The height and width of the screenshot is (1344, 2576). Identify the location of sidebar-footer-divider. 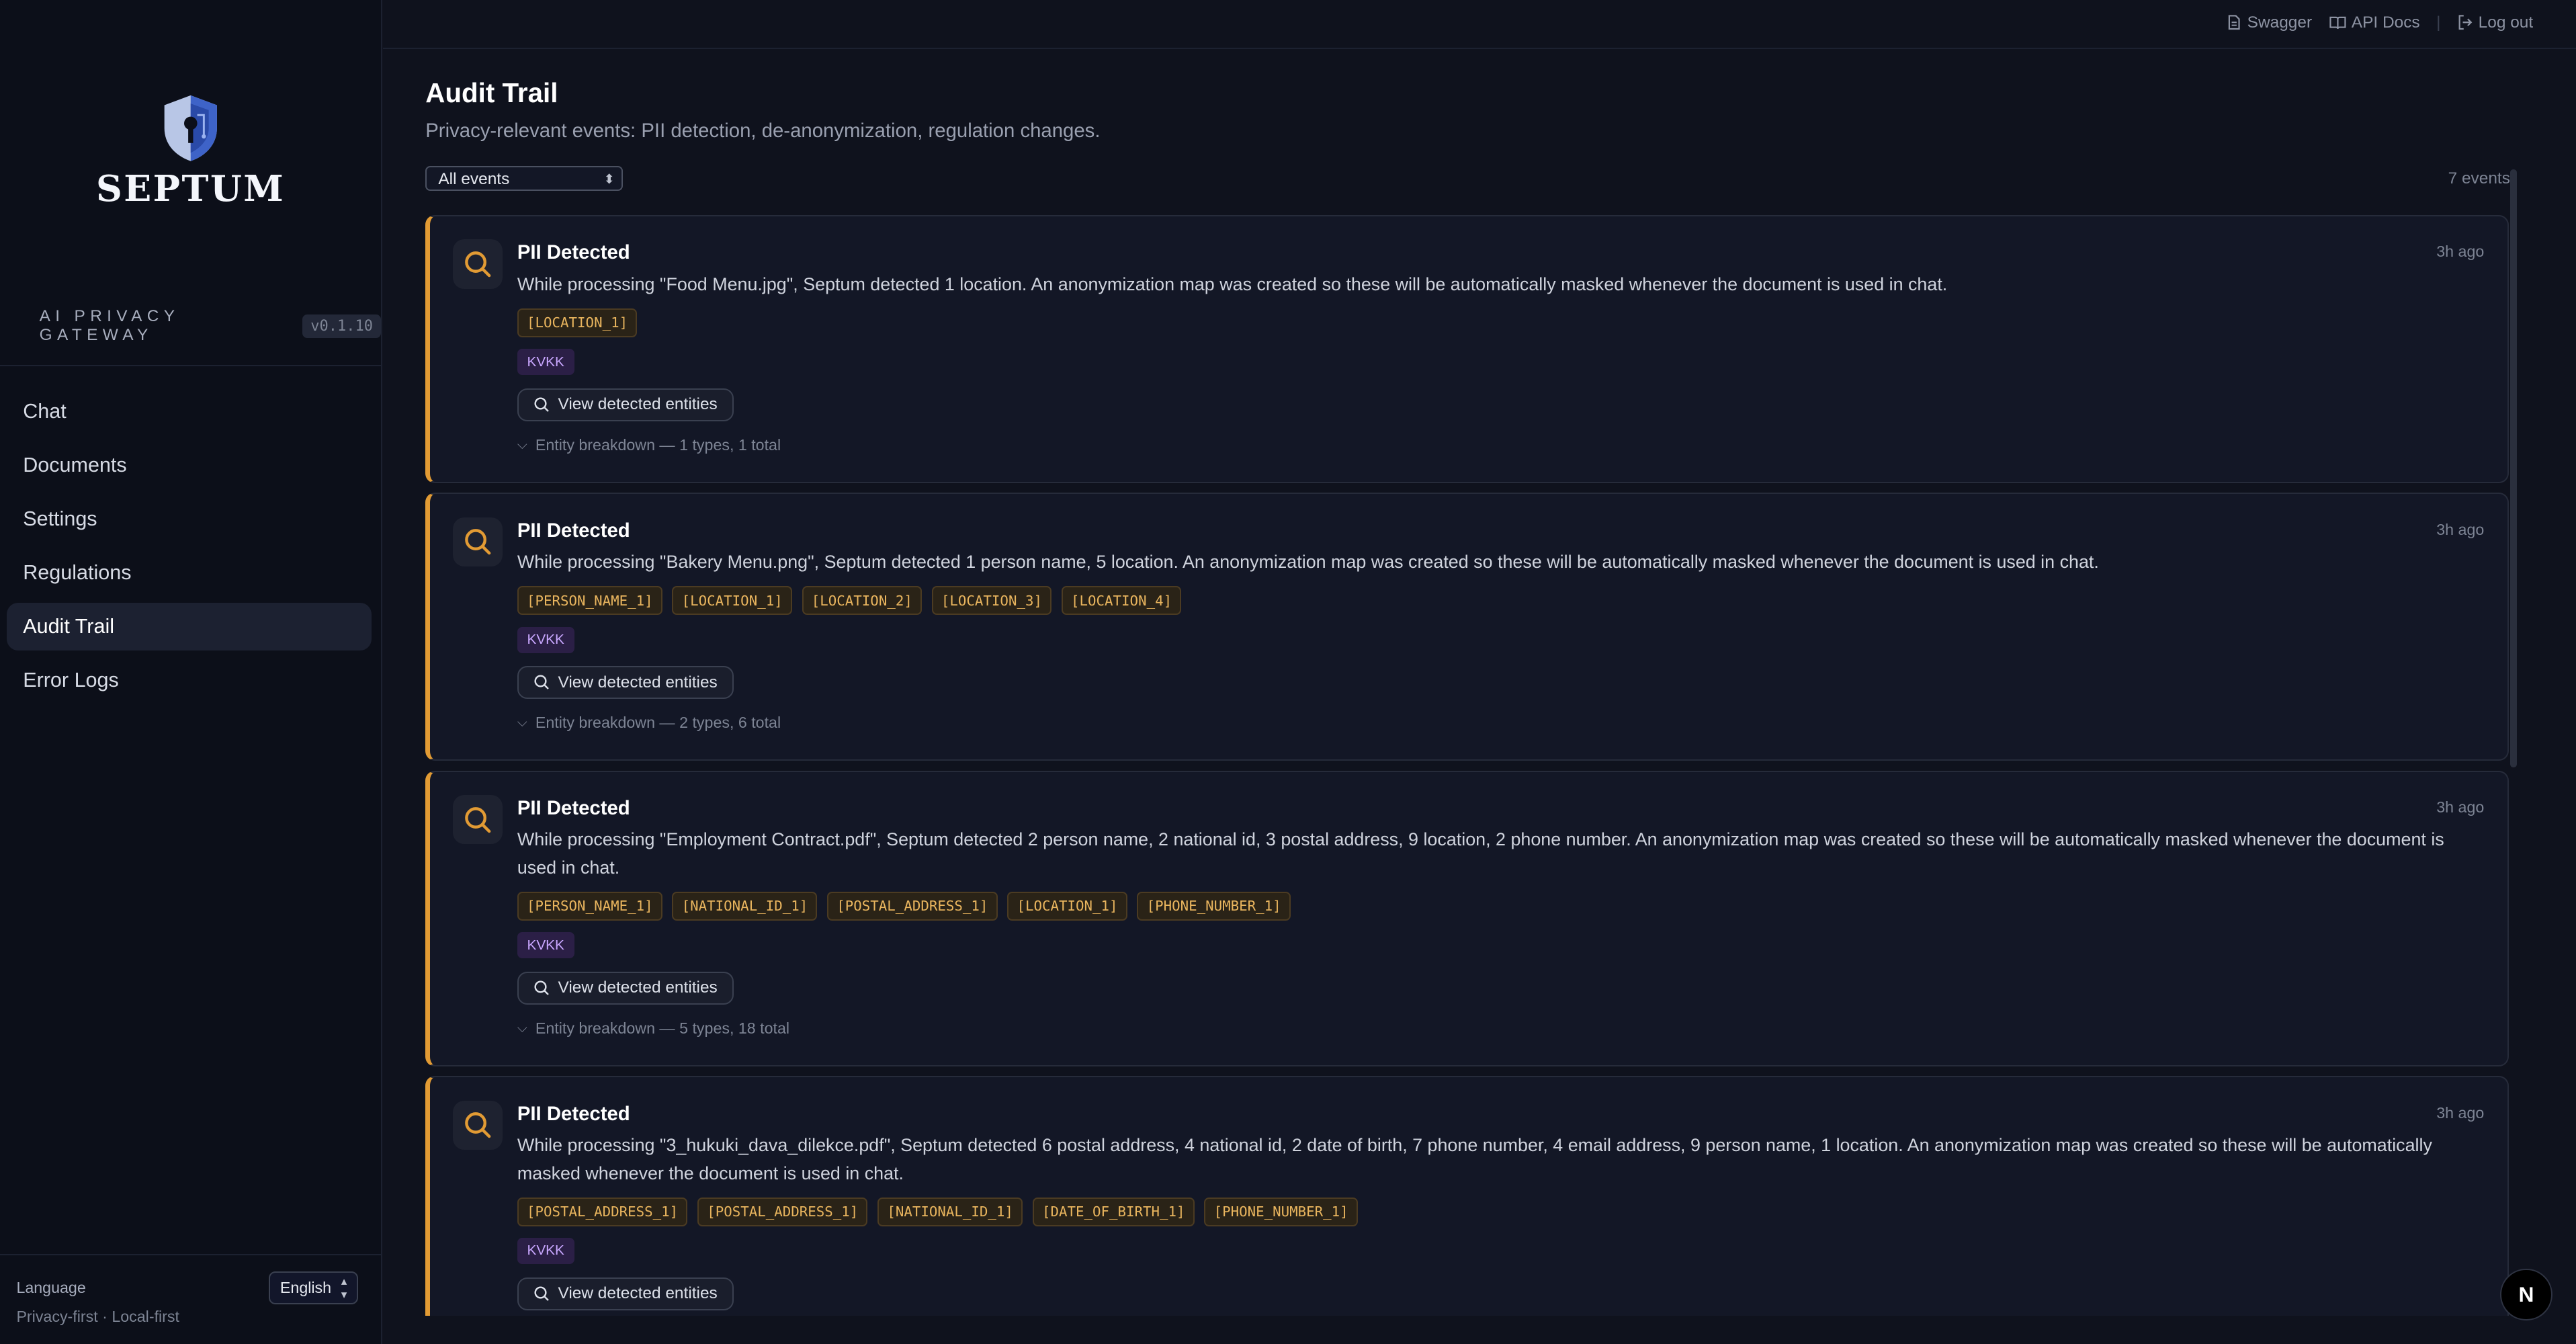
(191, 1254).